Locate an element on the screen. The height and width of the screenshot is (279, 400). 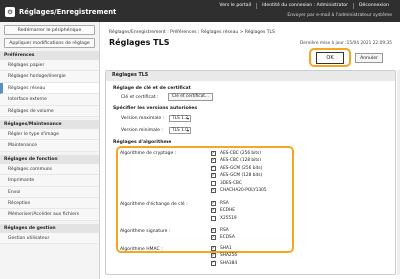
algo-option-label: CHACHA20-POLY1305 is located at coordinates (243, 190).